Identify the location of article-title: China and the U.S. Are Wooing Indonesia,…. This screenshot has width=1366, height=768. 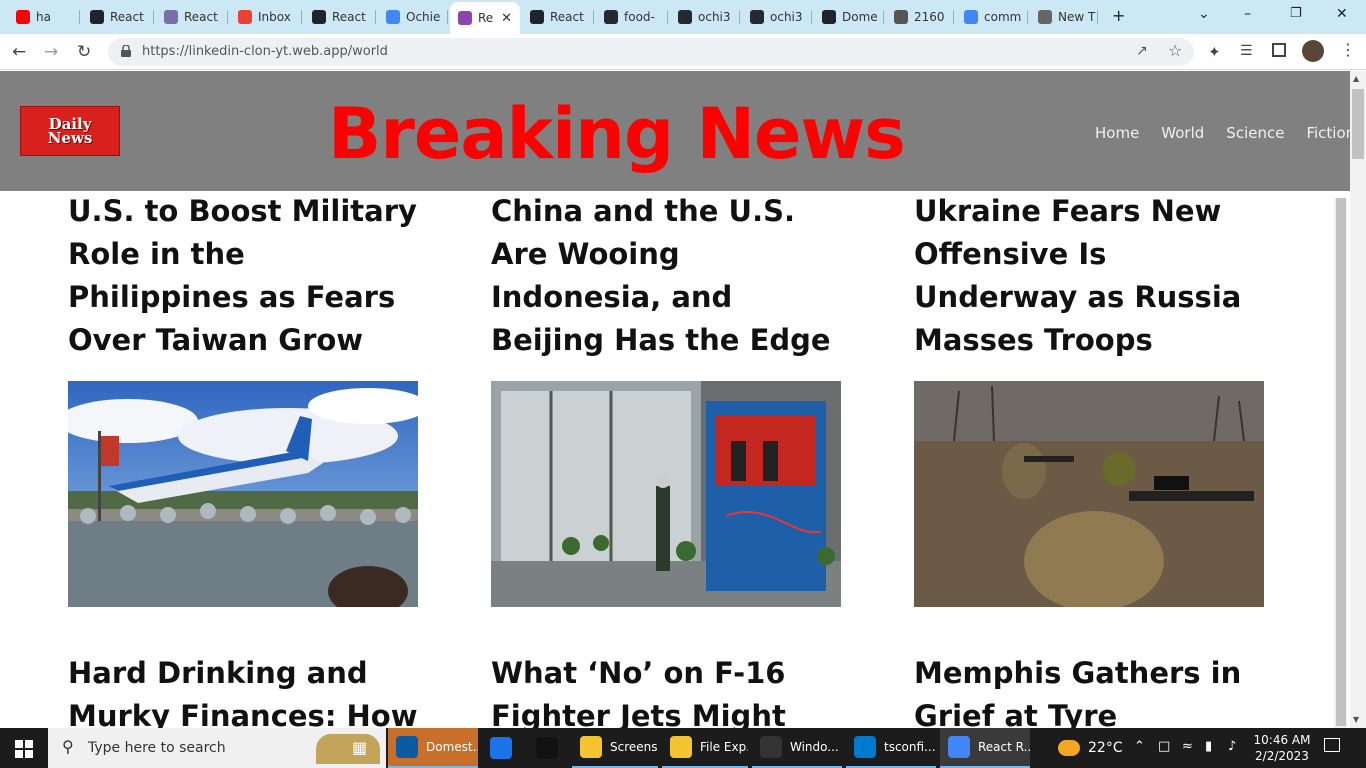
(671, 276).